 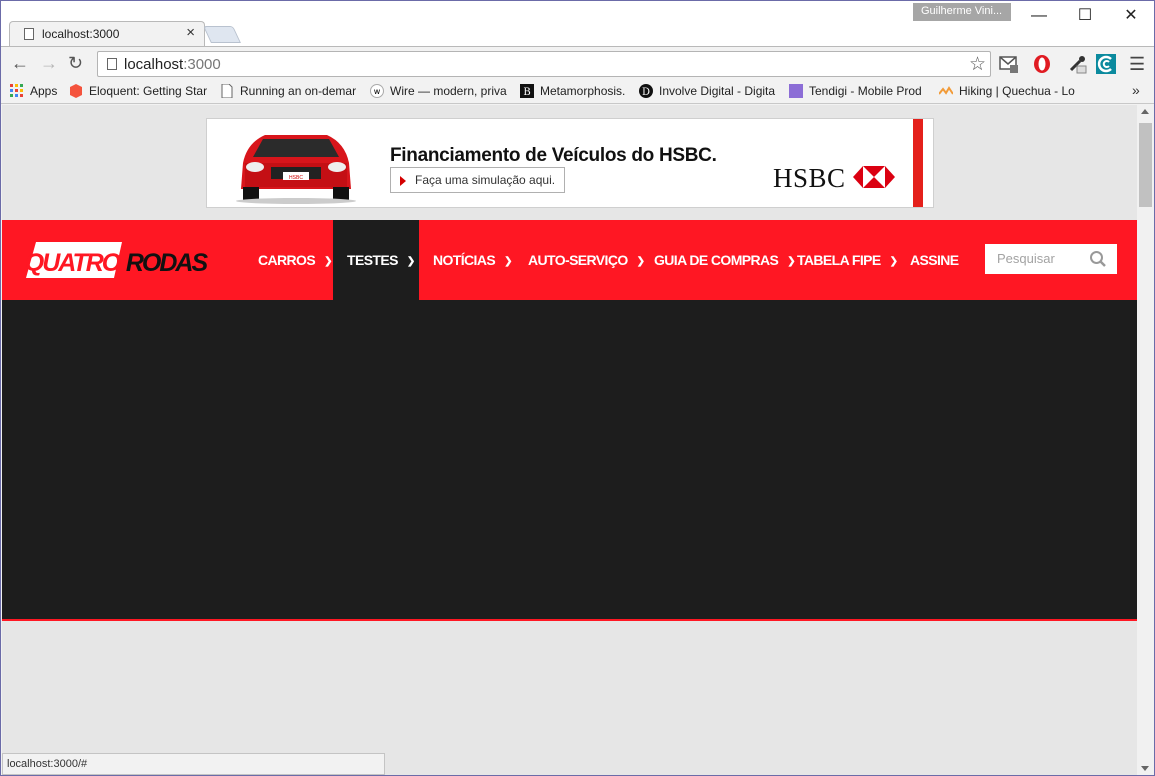 What do you see at coordinates (1085, 16) in the screenshot?
I see `maximize-button: ☐` at bounding box center [1085, 16].